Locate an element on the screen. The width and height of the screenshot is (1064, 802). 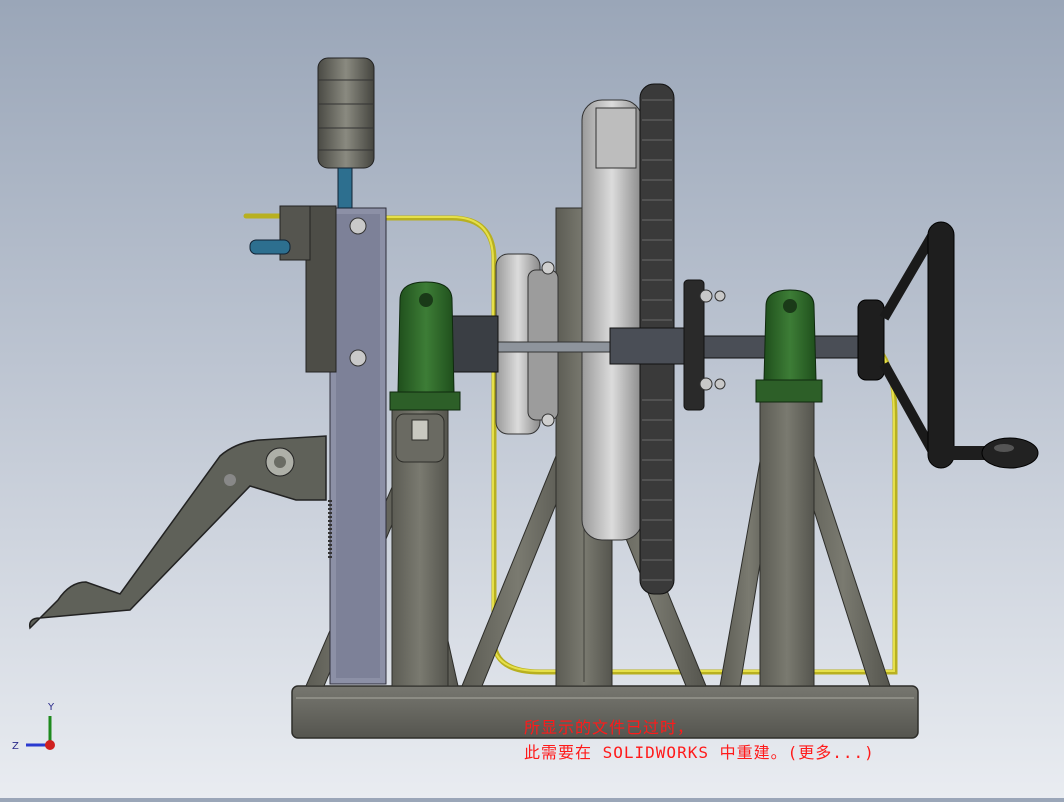
rebuild-notice-line-1: 所显示的文件已过时， is located at coordinates (609, 727).